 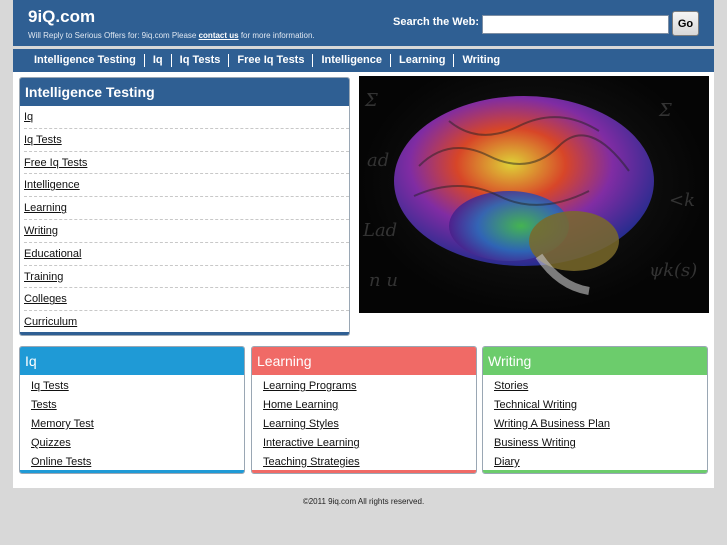 What do you see at coordinates (184, 92) in the screenshot?
I see `panel-title: Intelligence Testing` at bounding box center [184, 92].